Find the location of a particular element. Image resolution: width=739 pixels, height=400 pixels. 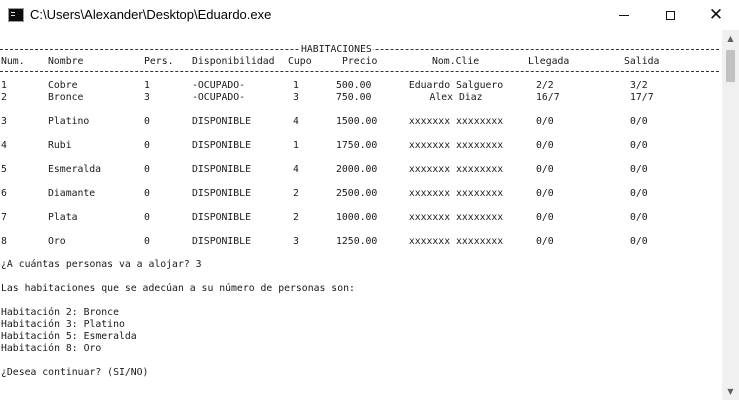

cell-nombre: Platino is located at coordinates (69, 121).